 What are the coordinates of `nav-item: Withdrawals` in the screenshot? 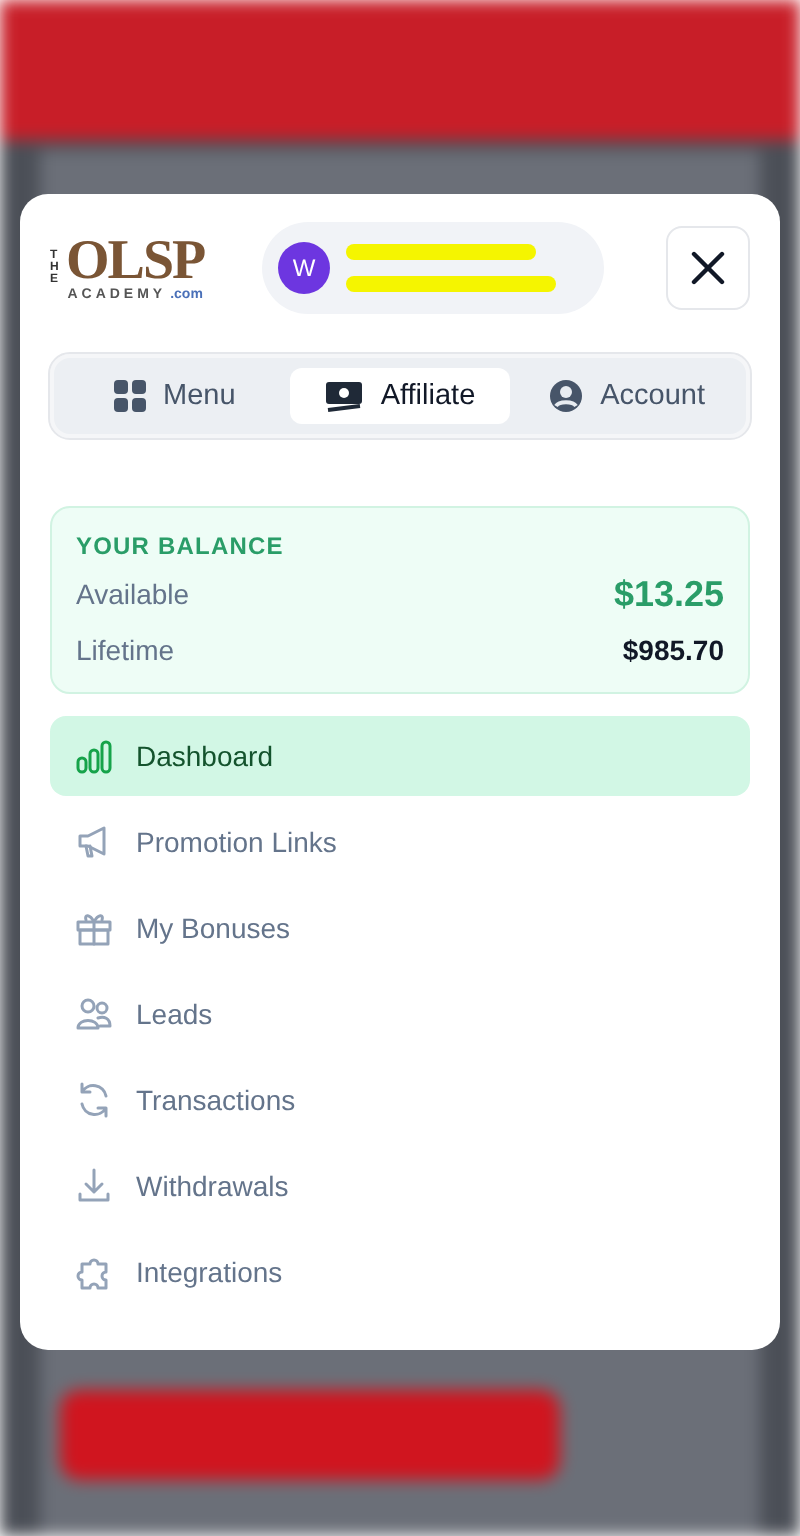 It's located at (400, 1186).